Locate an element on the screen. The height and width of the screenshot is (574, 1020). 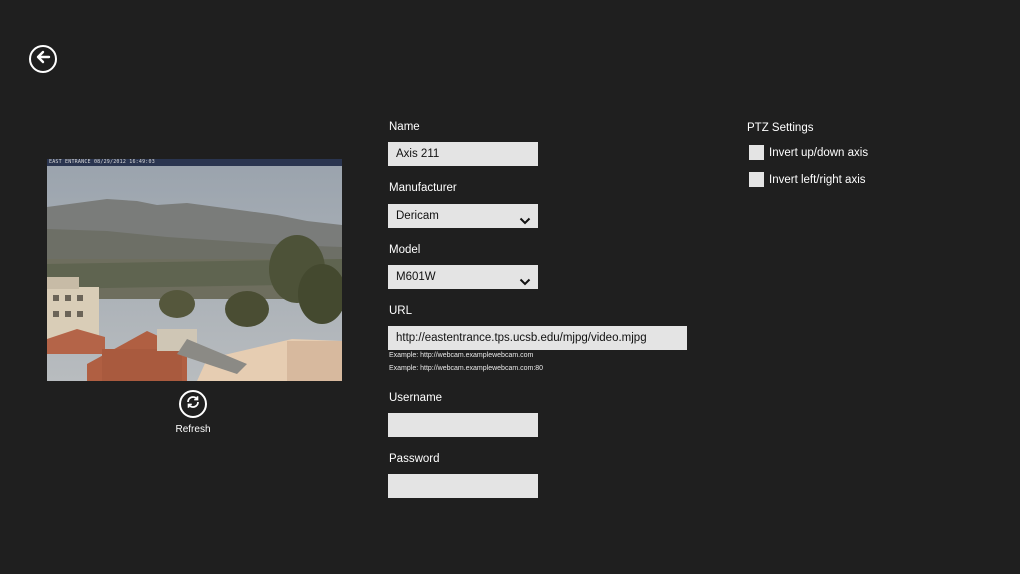
model-selected-value: M601W is located at coordinates (416, 277).